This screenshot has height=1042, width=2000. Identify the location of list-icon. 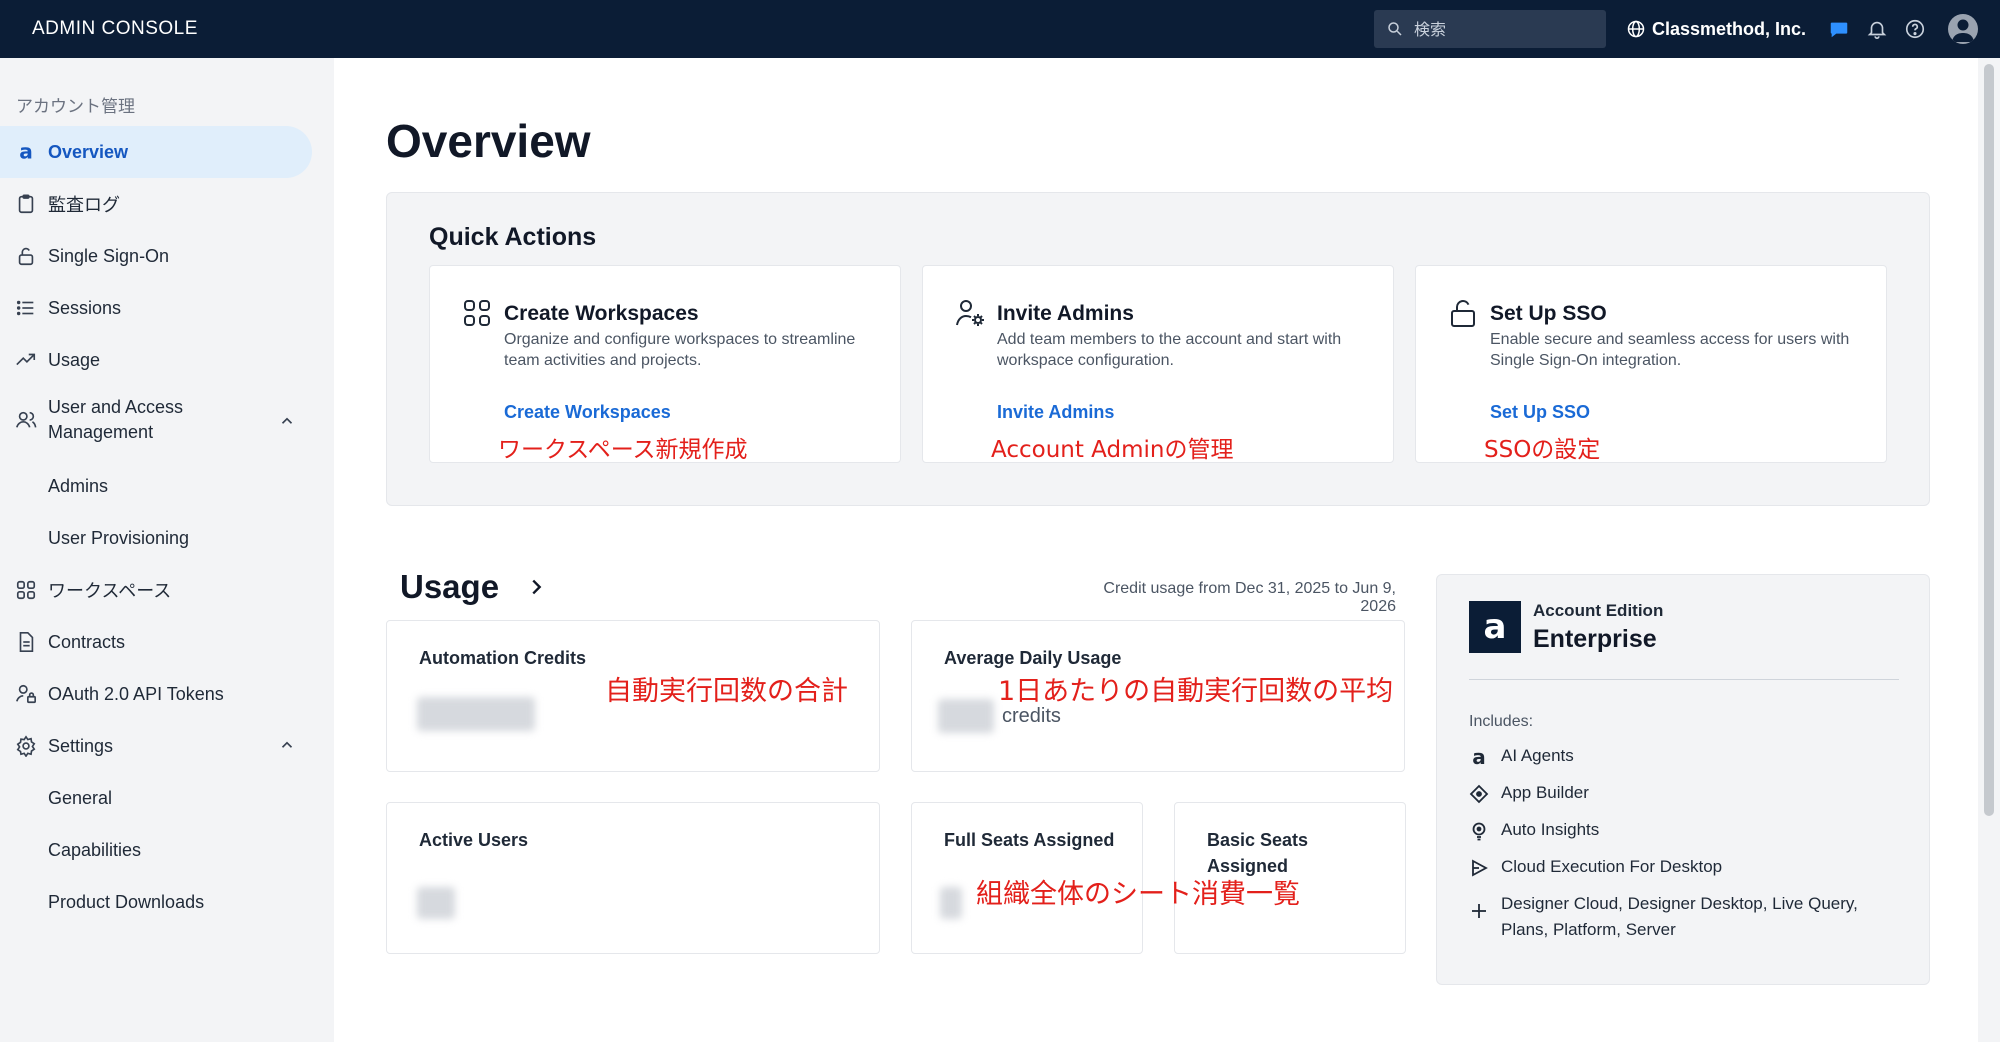
(26, 308).